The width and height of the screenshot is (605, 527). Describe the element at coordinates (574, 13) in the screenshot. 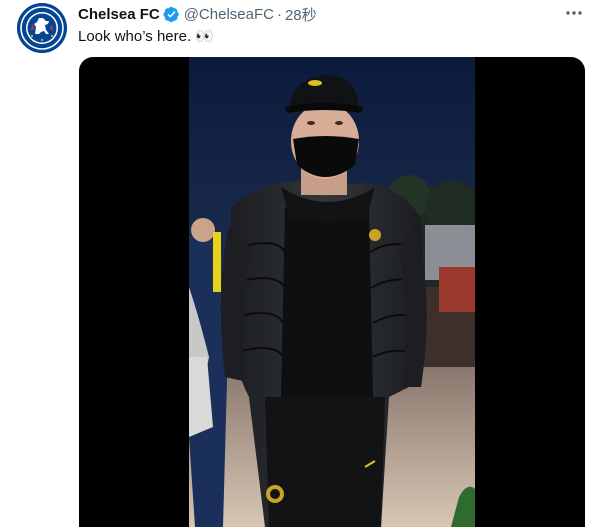

I see `more-horizontal-icon` at that location.